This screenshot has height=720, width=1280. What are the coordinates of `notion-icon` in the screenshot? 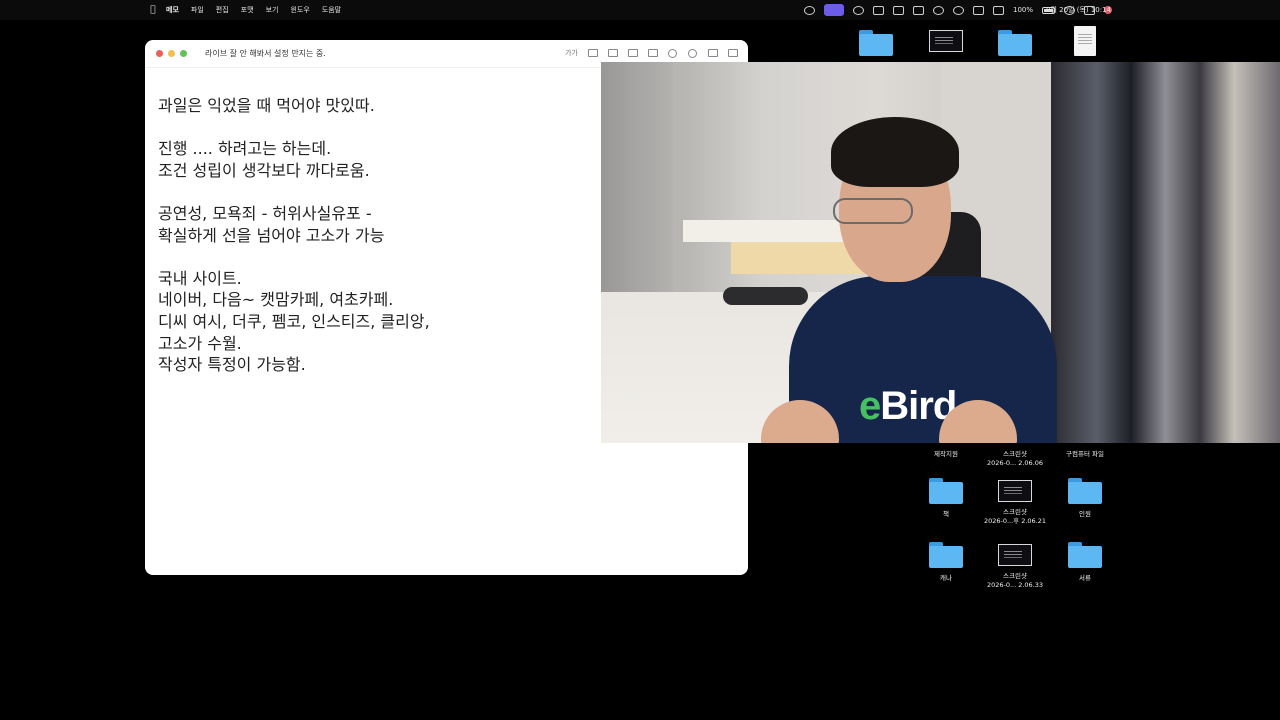 It's located at (878, 10).